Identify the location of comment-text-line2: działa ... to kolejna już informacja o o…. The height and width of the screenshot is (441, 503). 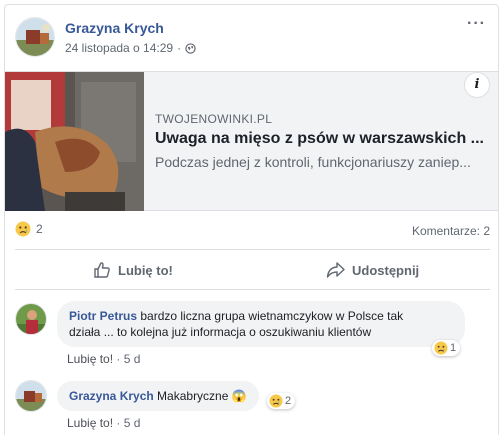
(220, 332).